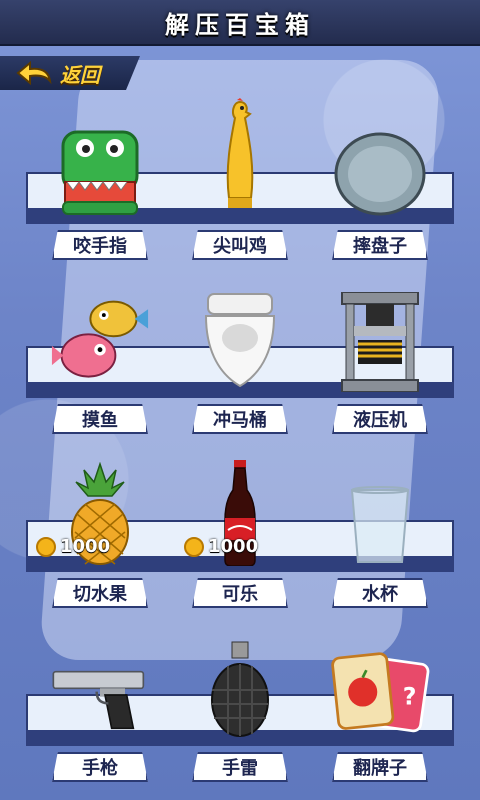 The height and width of the screenshot is (800, 480). Describe the element at coordinates (380, 245) in the screenshot. I see `item-label: 摔盘子` at that location.